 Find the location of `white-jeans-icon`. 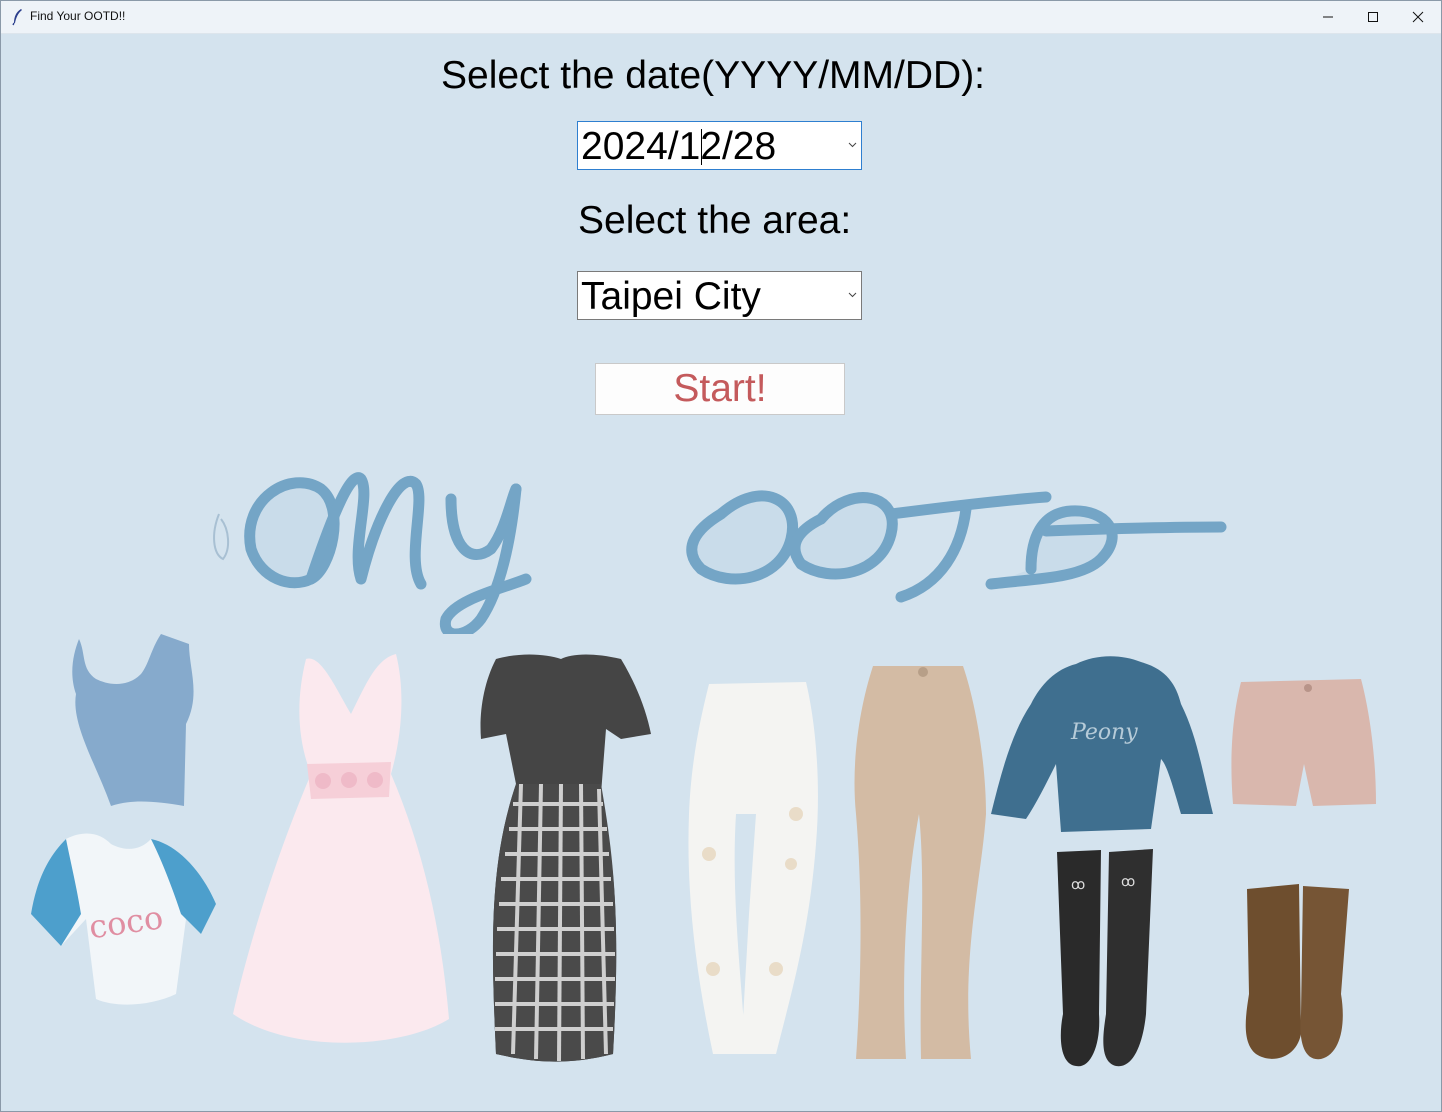

white-jeans-icon is located at coordinates (753, 868).